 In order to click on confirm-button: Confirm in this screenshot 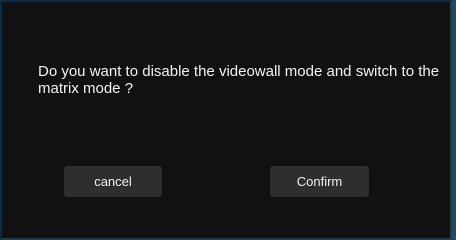, I will do `click(319, 181)`.